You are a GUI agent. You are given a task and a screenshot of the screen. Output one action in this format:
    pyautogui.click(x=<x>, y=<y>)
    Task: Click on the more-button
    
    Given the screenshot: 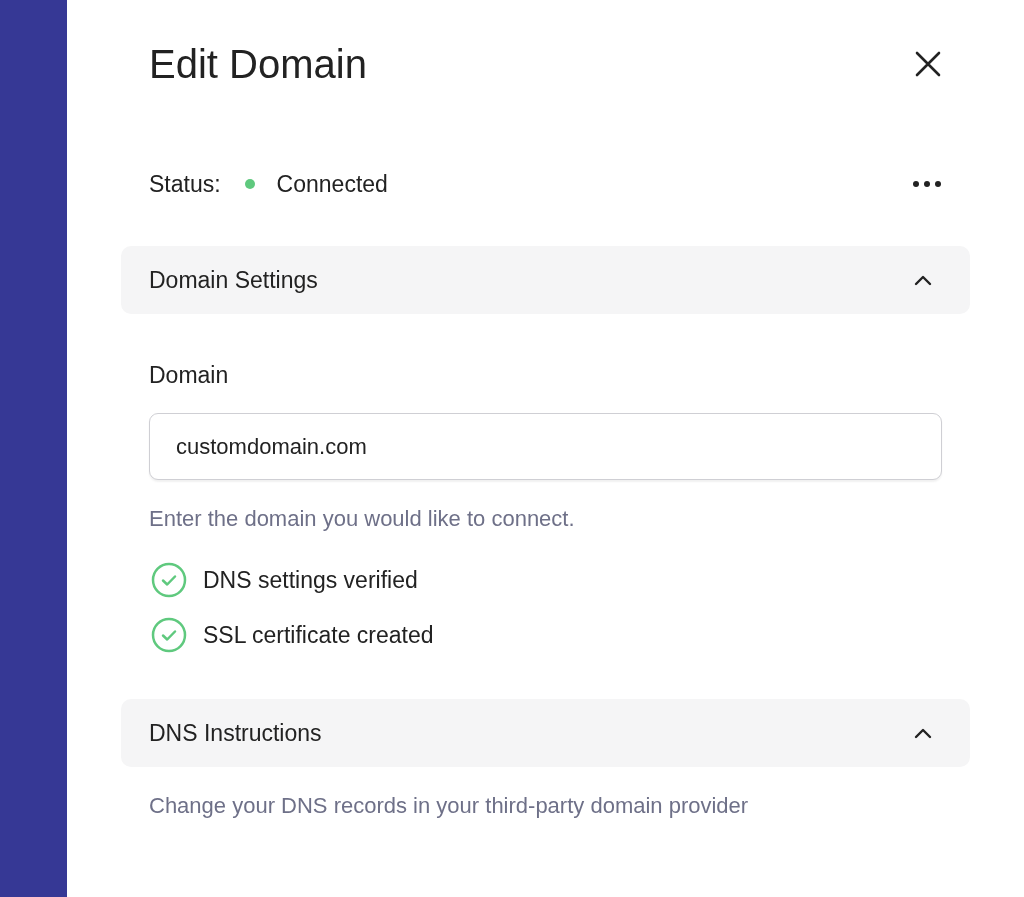 What is the action you would take?
    pyautogui.click(x=927, y=184)
    